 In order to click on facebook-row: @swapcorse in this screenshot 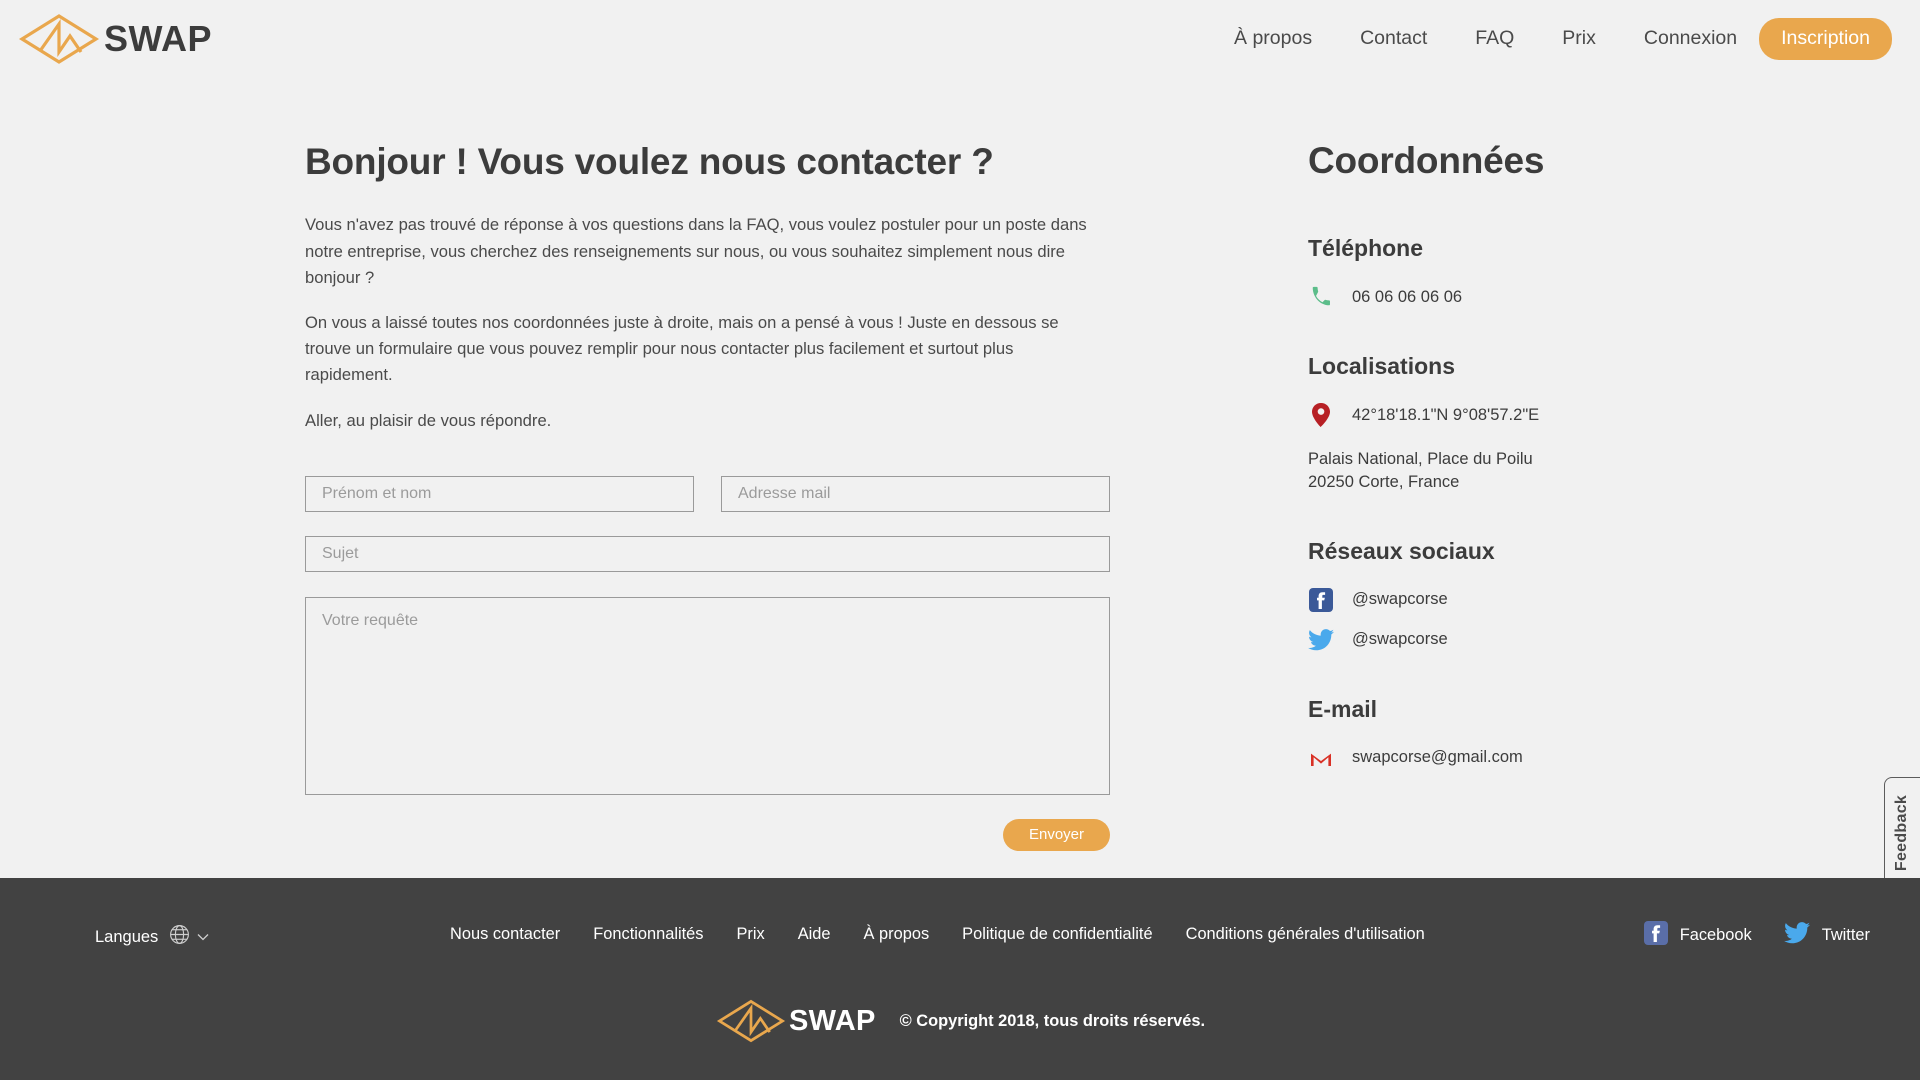, I will do `click(1518, 600)`.